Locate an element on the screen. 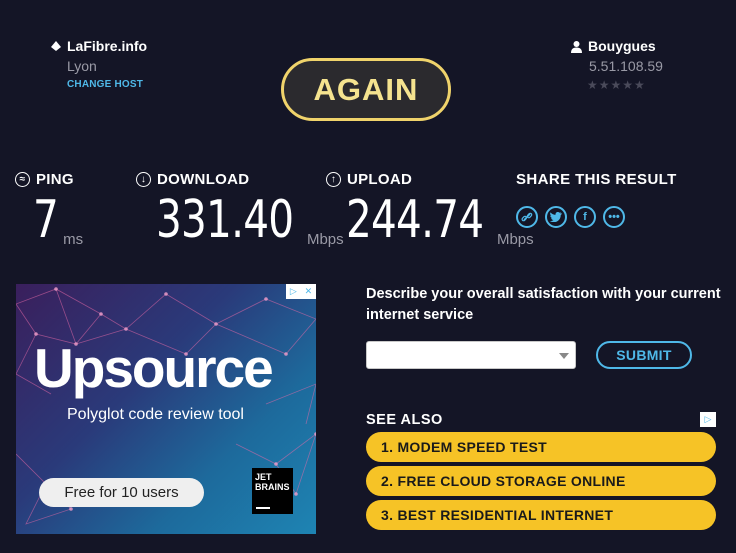  share-heading: SHARE THIS RESULT is located at coordinates (596, 179).